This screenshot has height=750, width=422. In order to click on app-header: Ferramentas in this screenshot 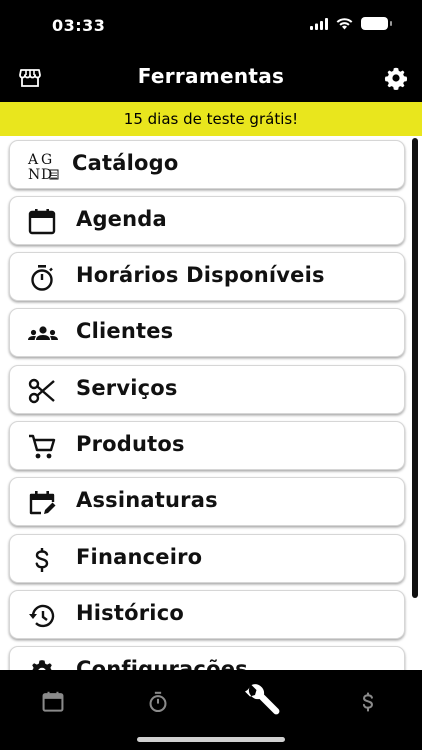, I will do `click(211, 78)`.